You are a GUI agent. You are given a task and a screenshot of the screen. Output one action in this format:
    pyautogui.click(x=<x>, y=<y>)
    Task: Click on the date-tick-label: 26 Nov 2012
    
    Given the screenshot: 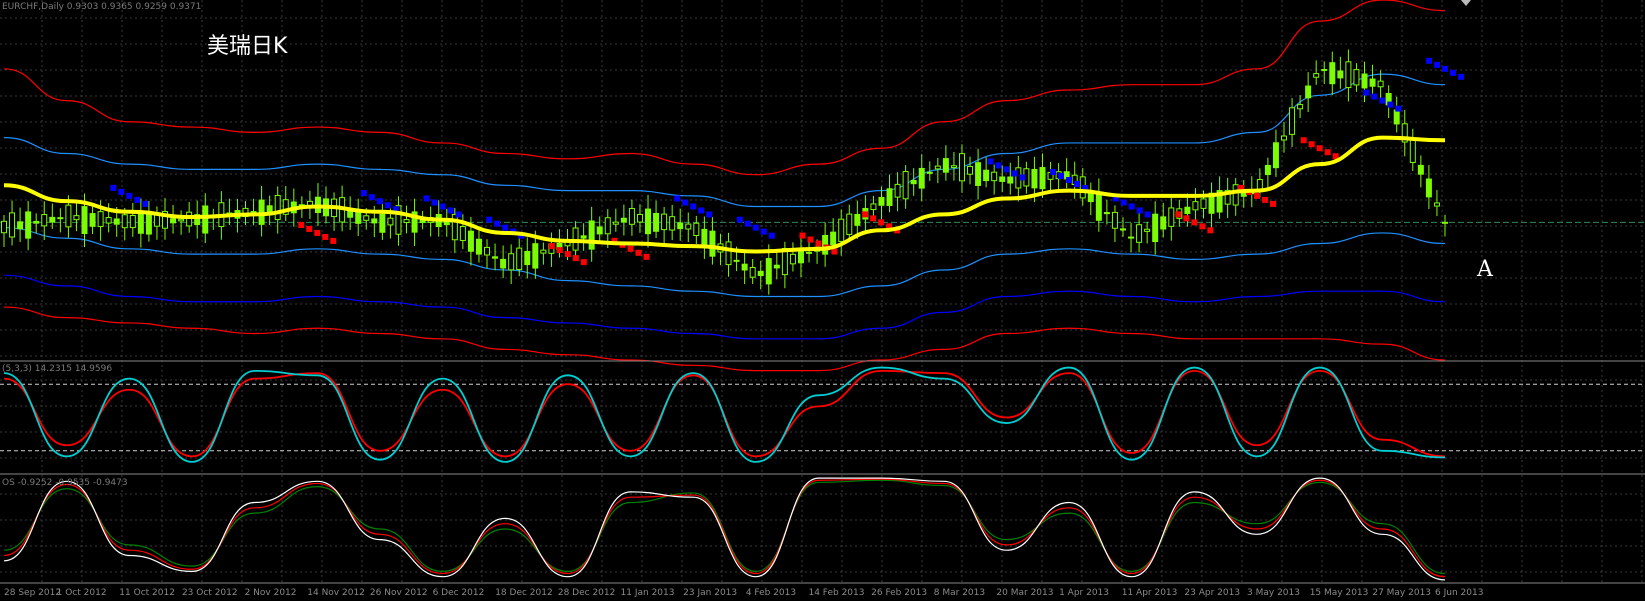 What is the action you would take?
    pyautogui.click(x=398, y=593)
    